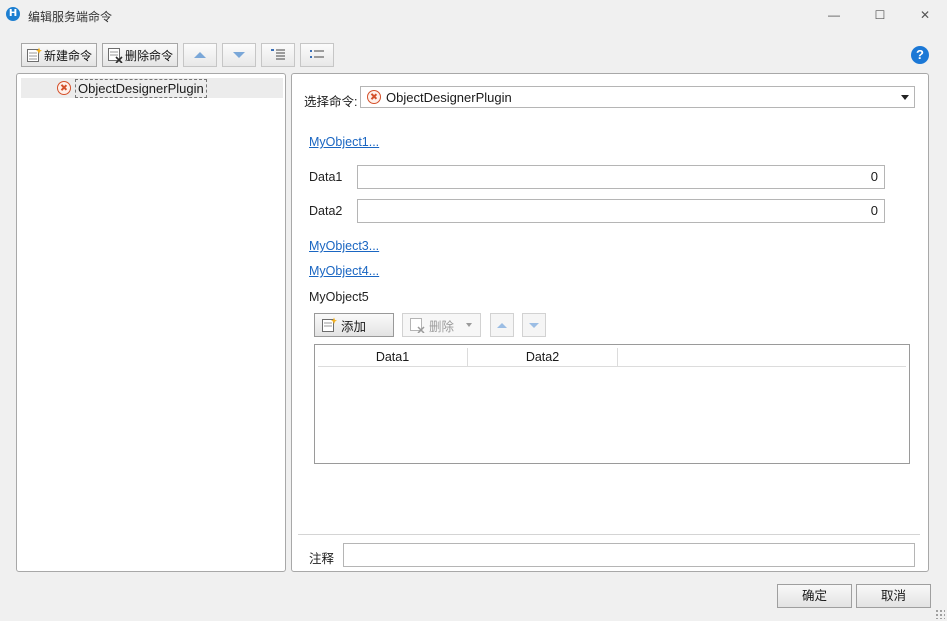  I want to click on ok-button: 确定, so click(814, 596).